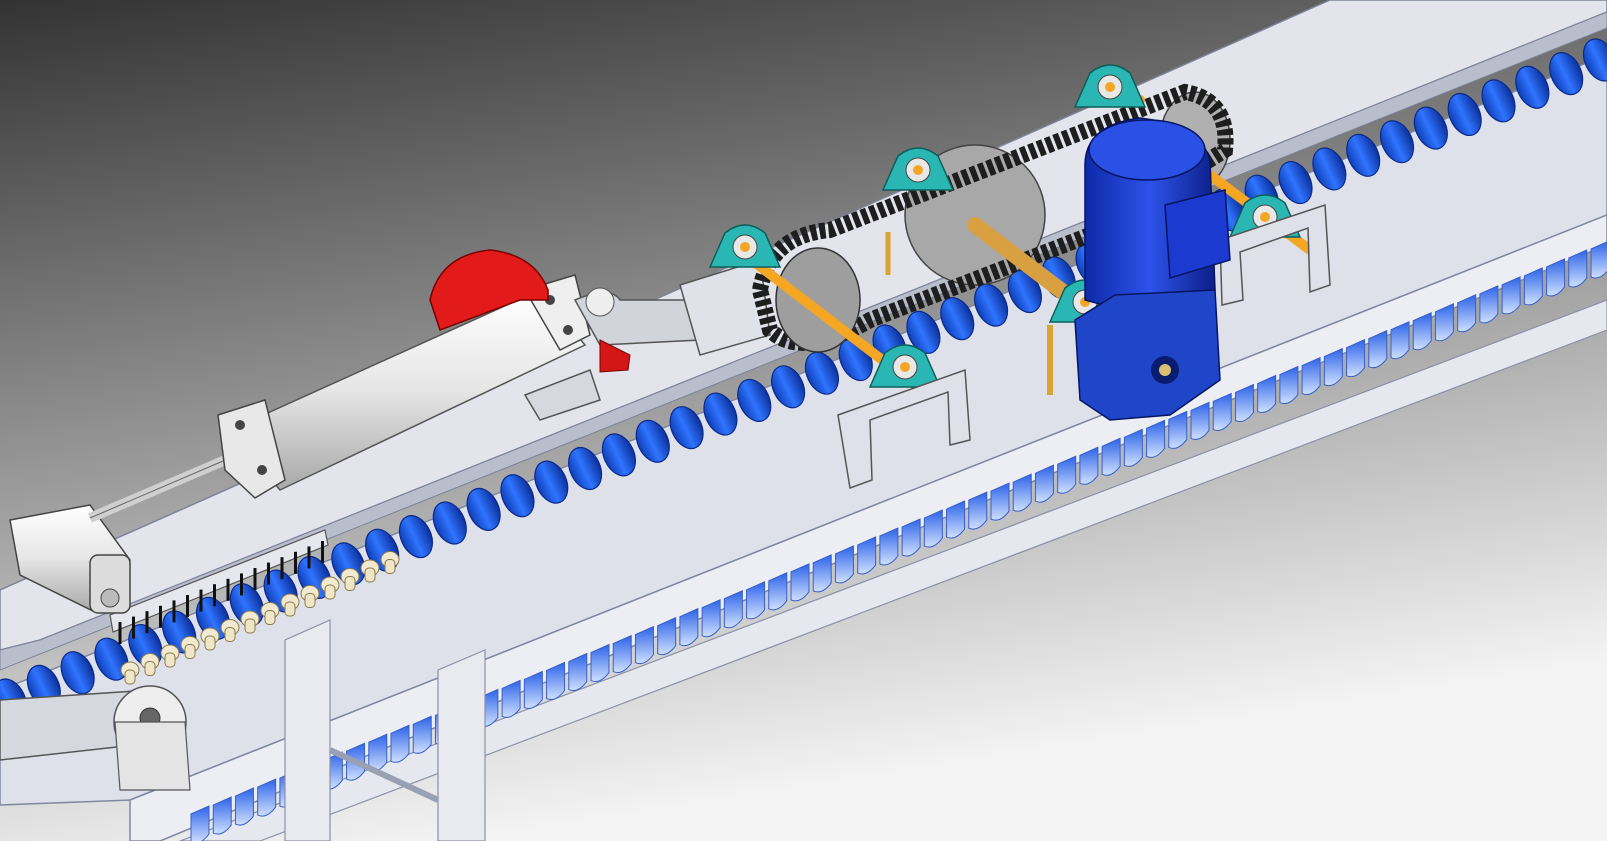 The height and width of the screenshot is (841, 1607). Describe the element at coordinates (1152, 269) in the screenshot. I see `gear-motor` at that location.